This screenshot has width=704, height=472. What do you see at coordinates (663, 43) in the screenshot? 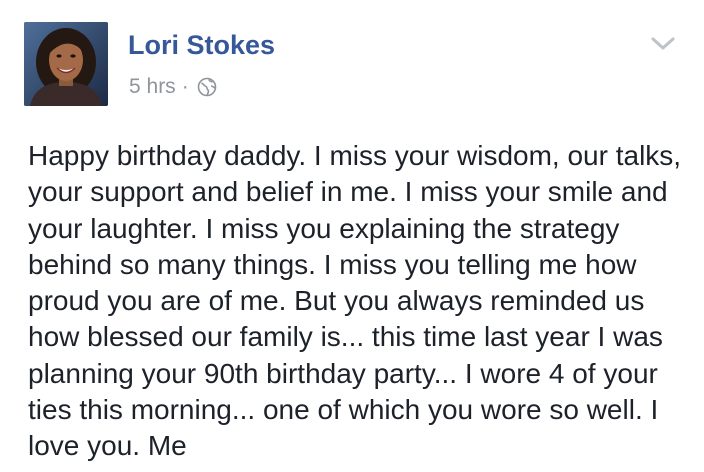
I see `chevron-down-icon` at bounding box center [663, 43].